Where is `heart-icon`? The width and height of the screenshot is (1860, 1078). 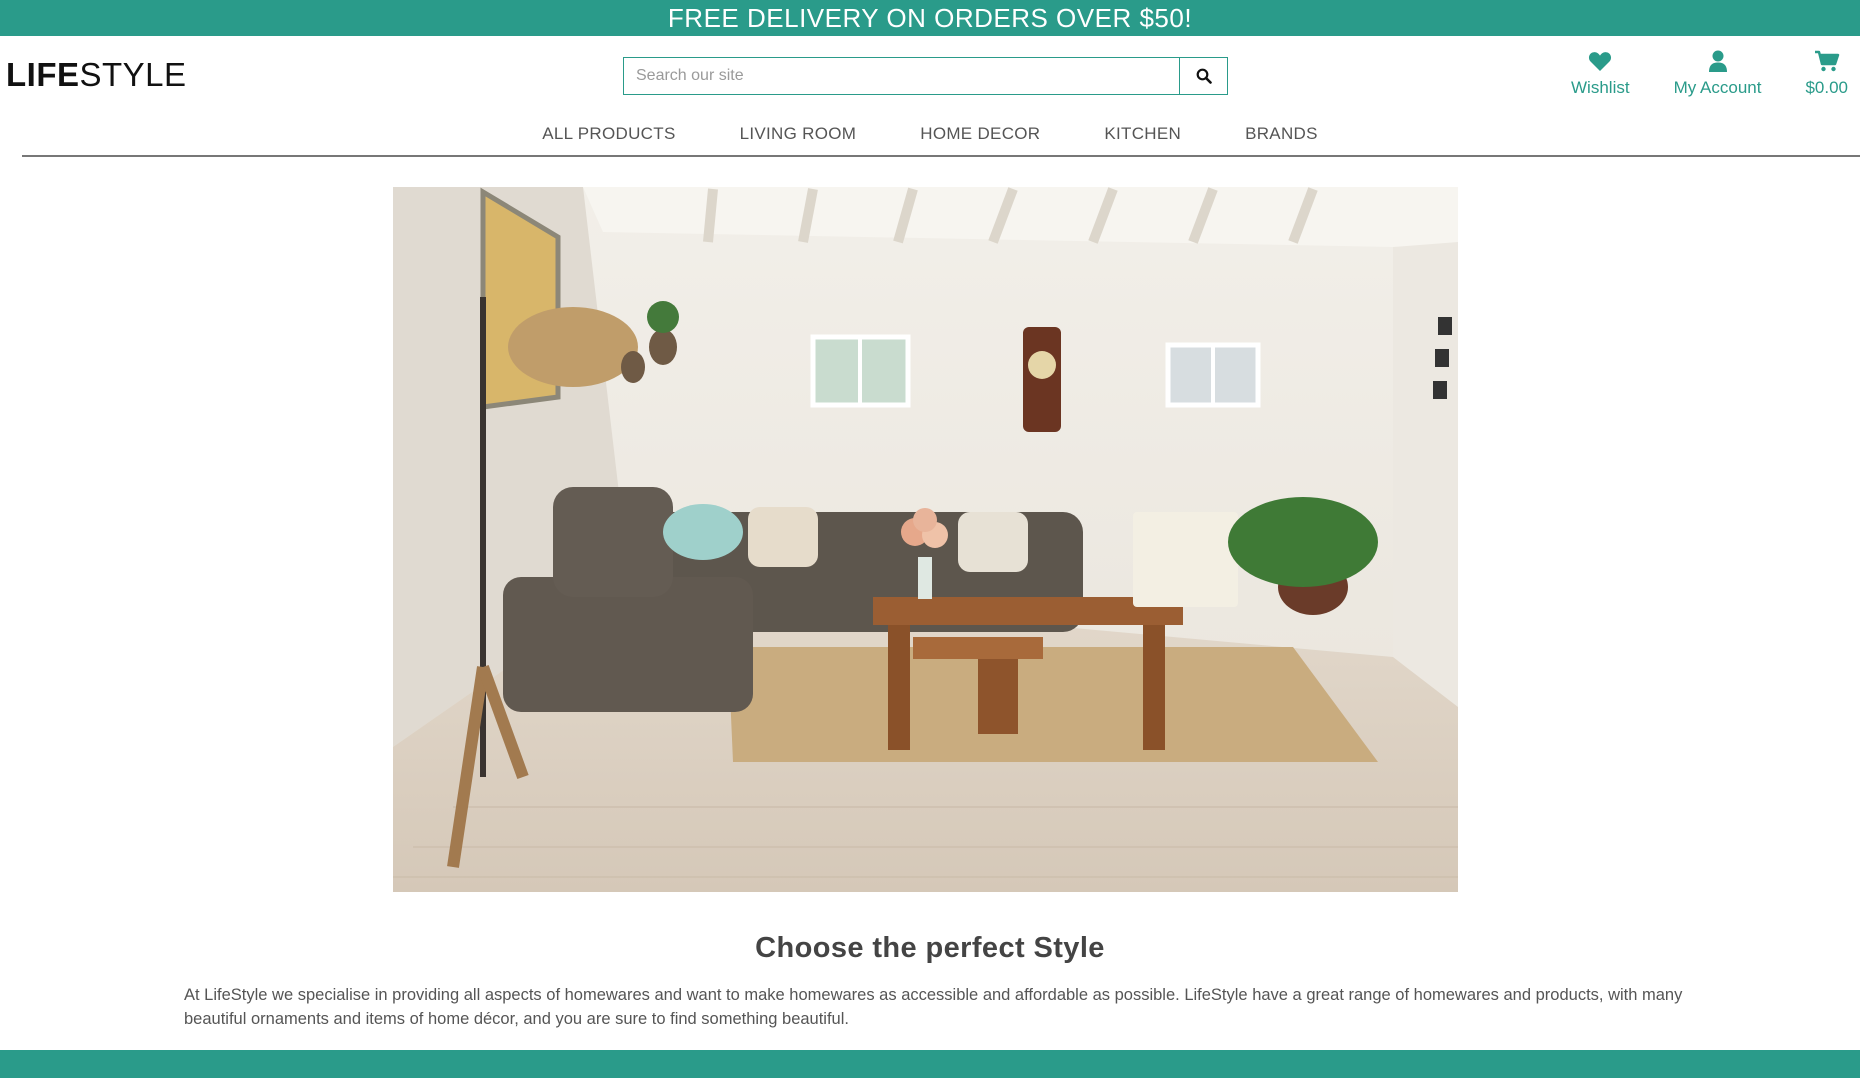 heart-icon is located at coordinates (1600, 61).